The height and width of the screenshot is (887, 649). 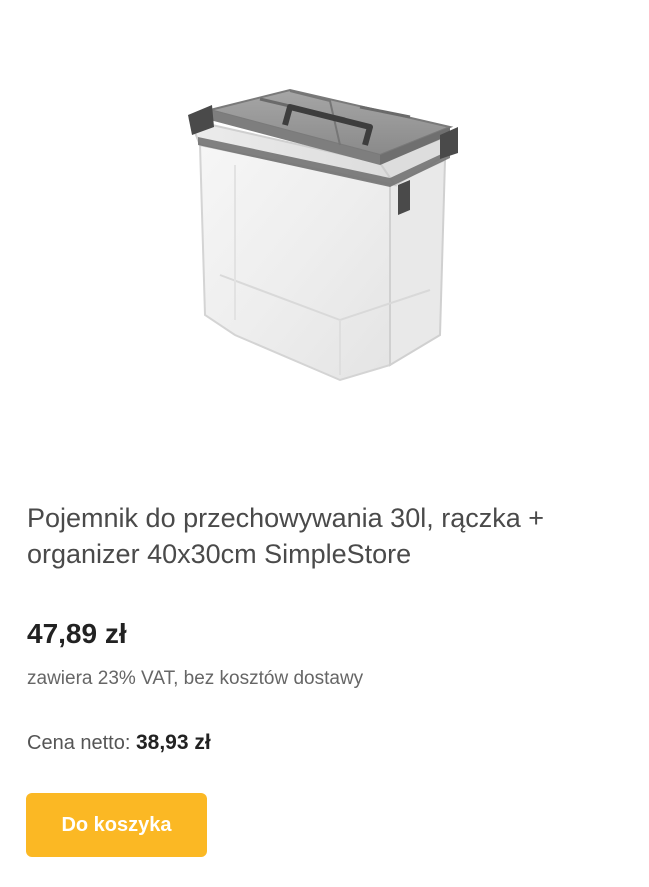 What do you see at coordinates (173, 742) in the screenshot?
I see `net-price-value: 38,93 zł` at bounding box center [173, 742].